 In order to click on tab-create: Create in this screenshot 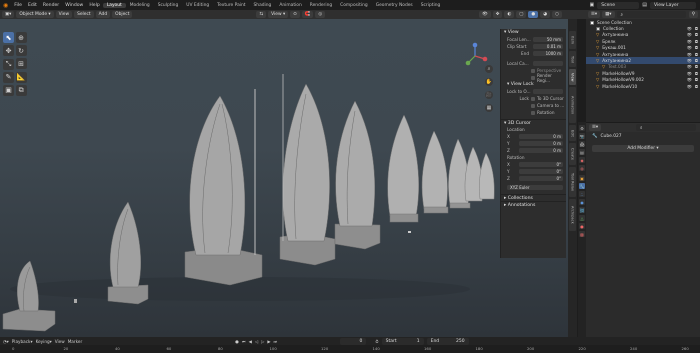, I will do `click(572, 154)`.